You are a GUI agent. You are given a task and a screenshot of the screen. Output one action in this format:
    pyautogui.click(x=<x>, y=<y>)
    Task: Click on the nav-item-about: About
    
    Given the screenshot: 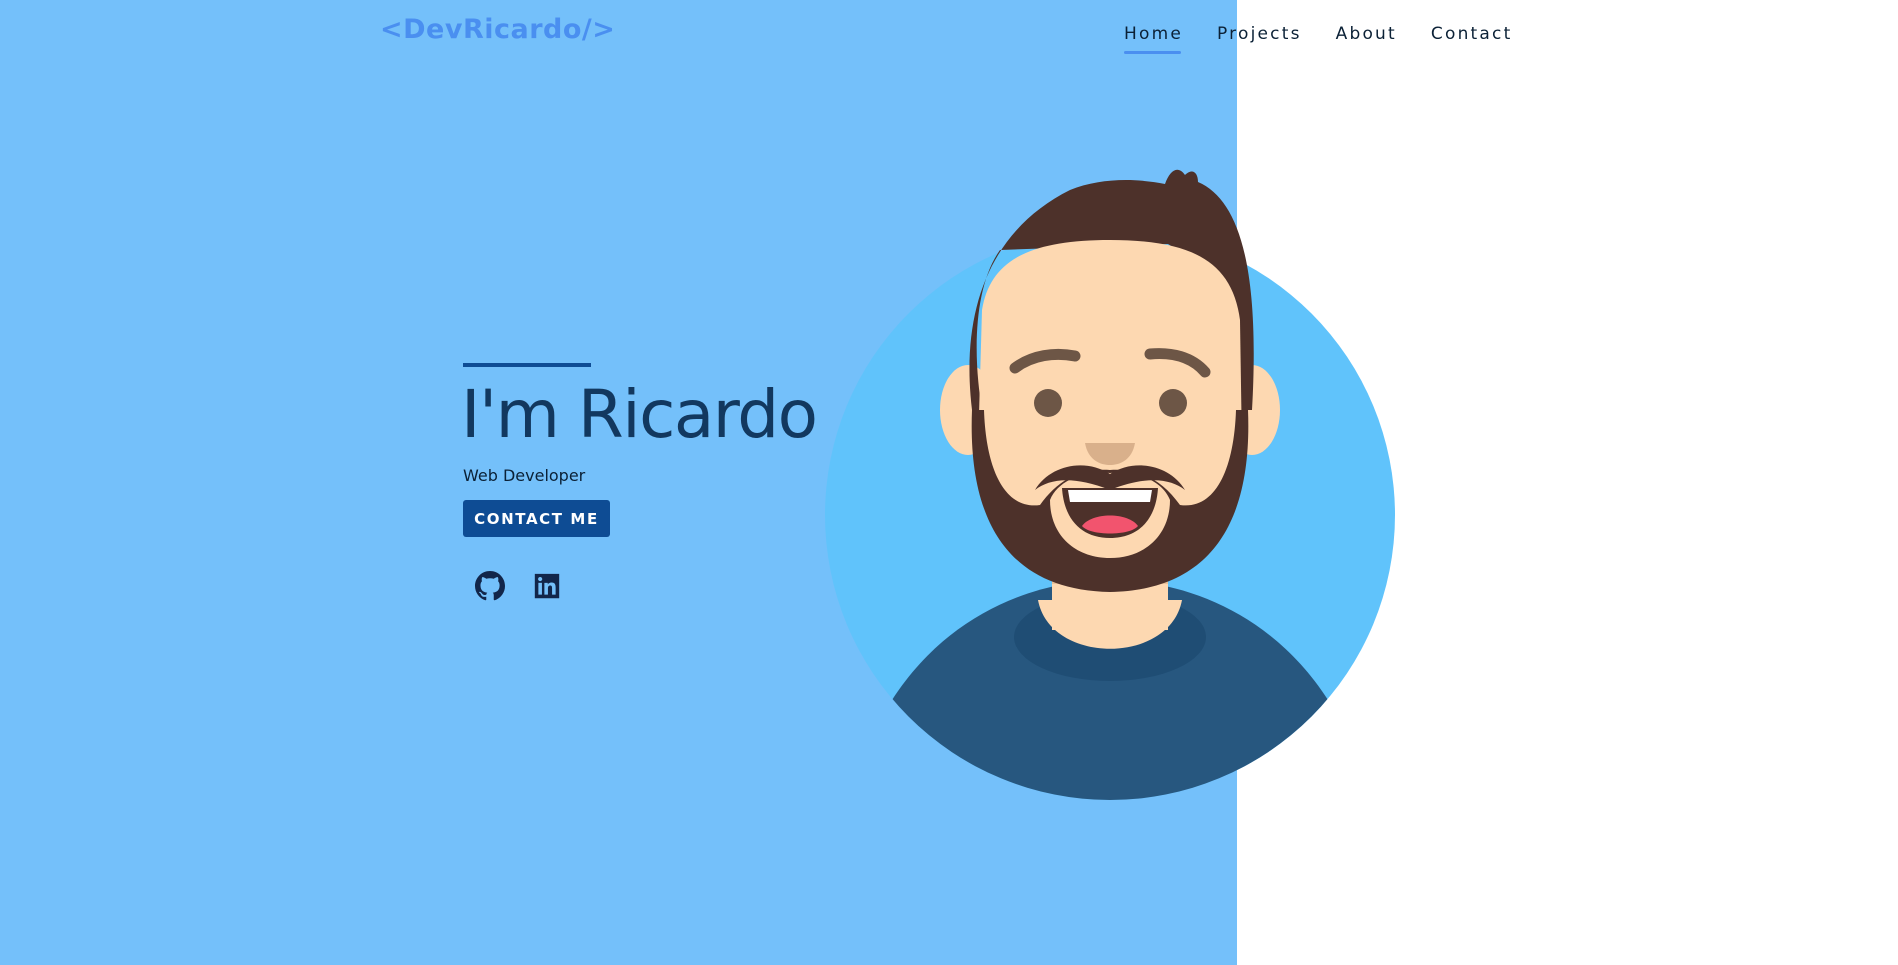 What is the action you would take?
    pyautogui.click(x=1366, y=39)
    